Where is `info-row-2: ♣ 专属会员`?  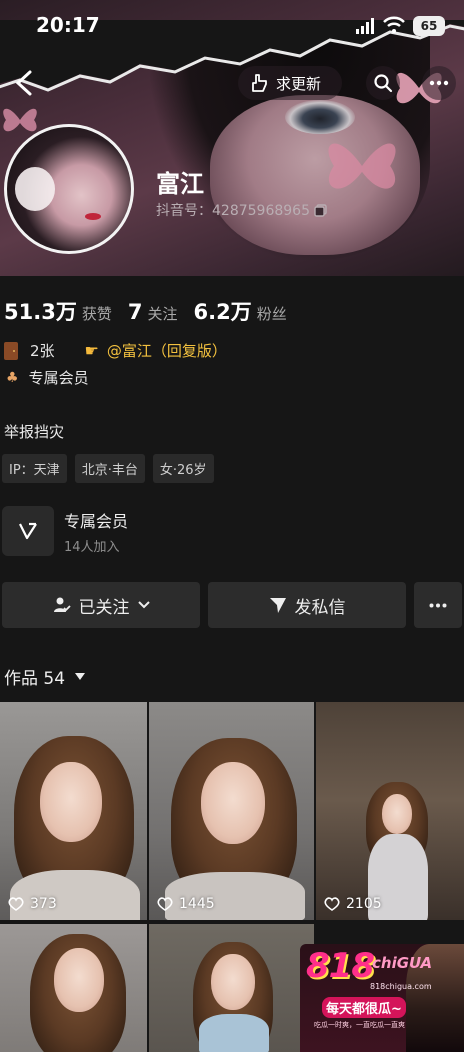
info-row-2: ♣ 专属会员 is located at coordinates (46, 377).